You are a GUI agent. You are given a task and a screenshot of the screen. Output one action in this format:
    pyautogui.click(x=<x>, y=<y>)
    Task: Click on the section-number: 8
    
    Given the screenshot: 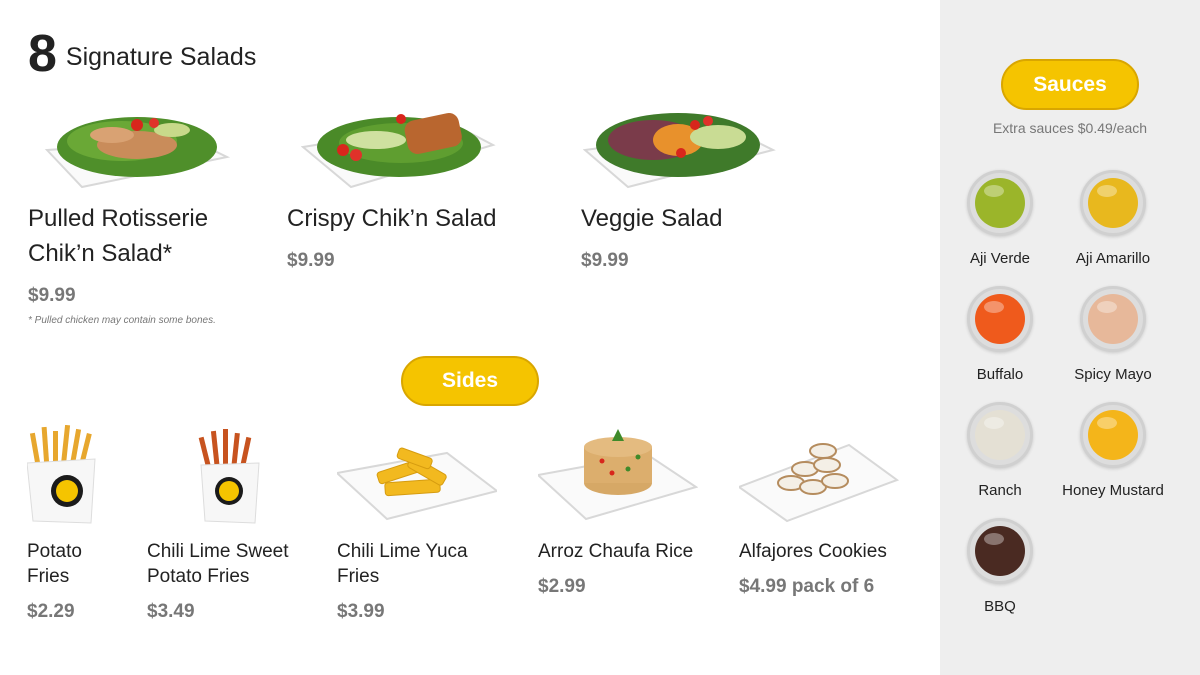 What is the action you would take?
    pyautogui.click(x=42, y=54)
    